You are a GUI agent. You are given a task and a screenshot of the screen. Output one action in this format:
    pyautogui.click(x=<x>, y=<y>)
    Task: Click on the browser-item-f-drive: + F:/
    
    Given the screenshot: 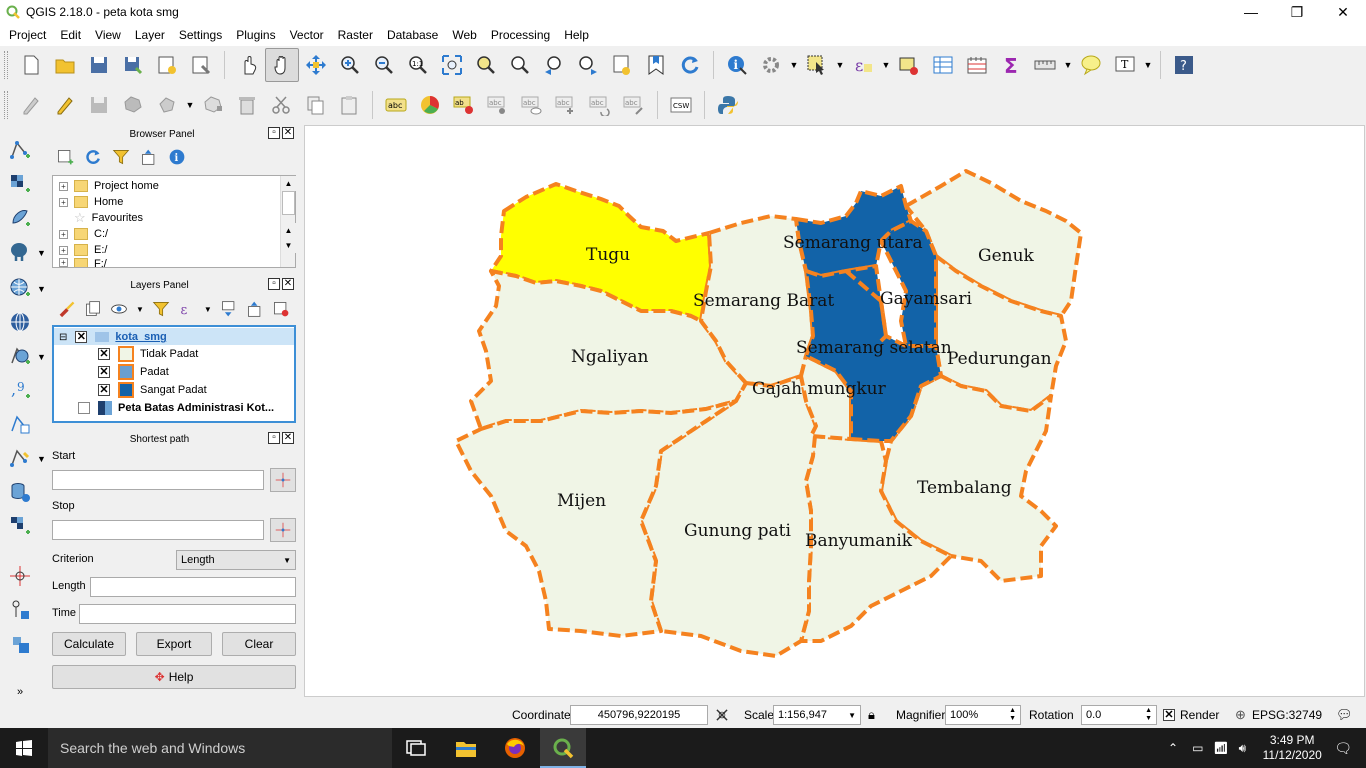 What is the action you would take?
    pyautogui.click(x=83, y=262)
    